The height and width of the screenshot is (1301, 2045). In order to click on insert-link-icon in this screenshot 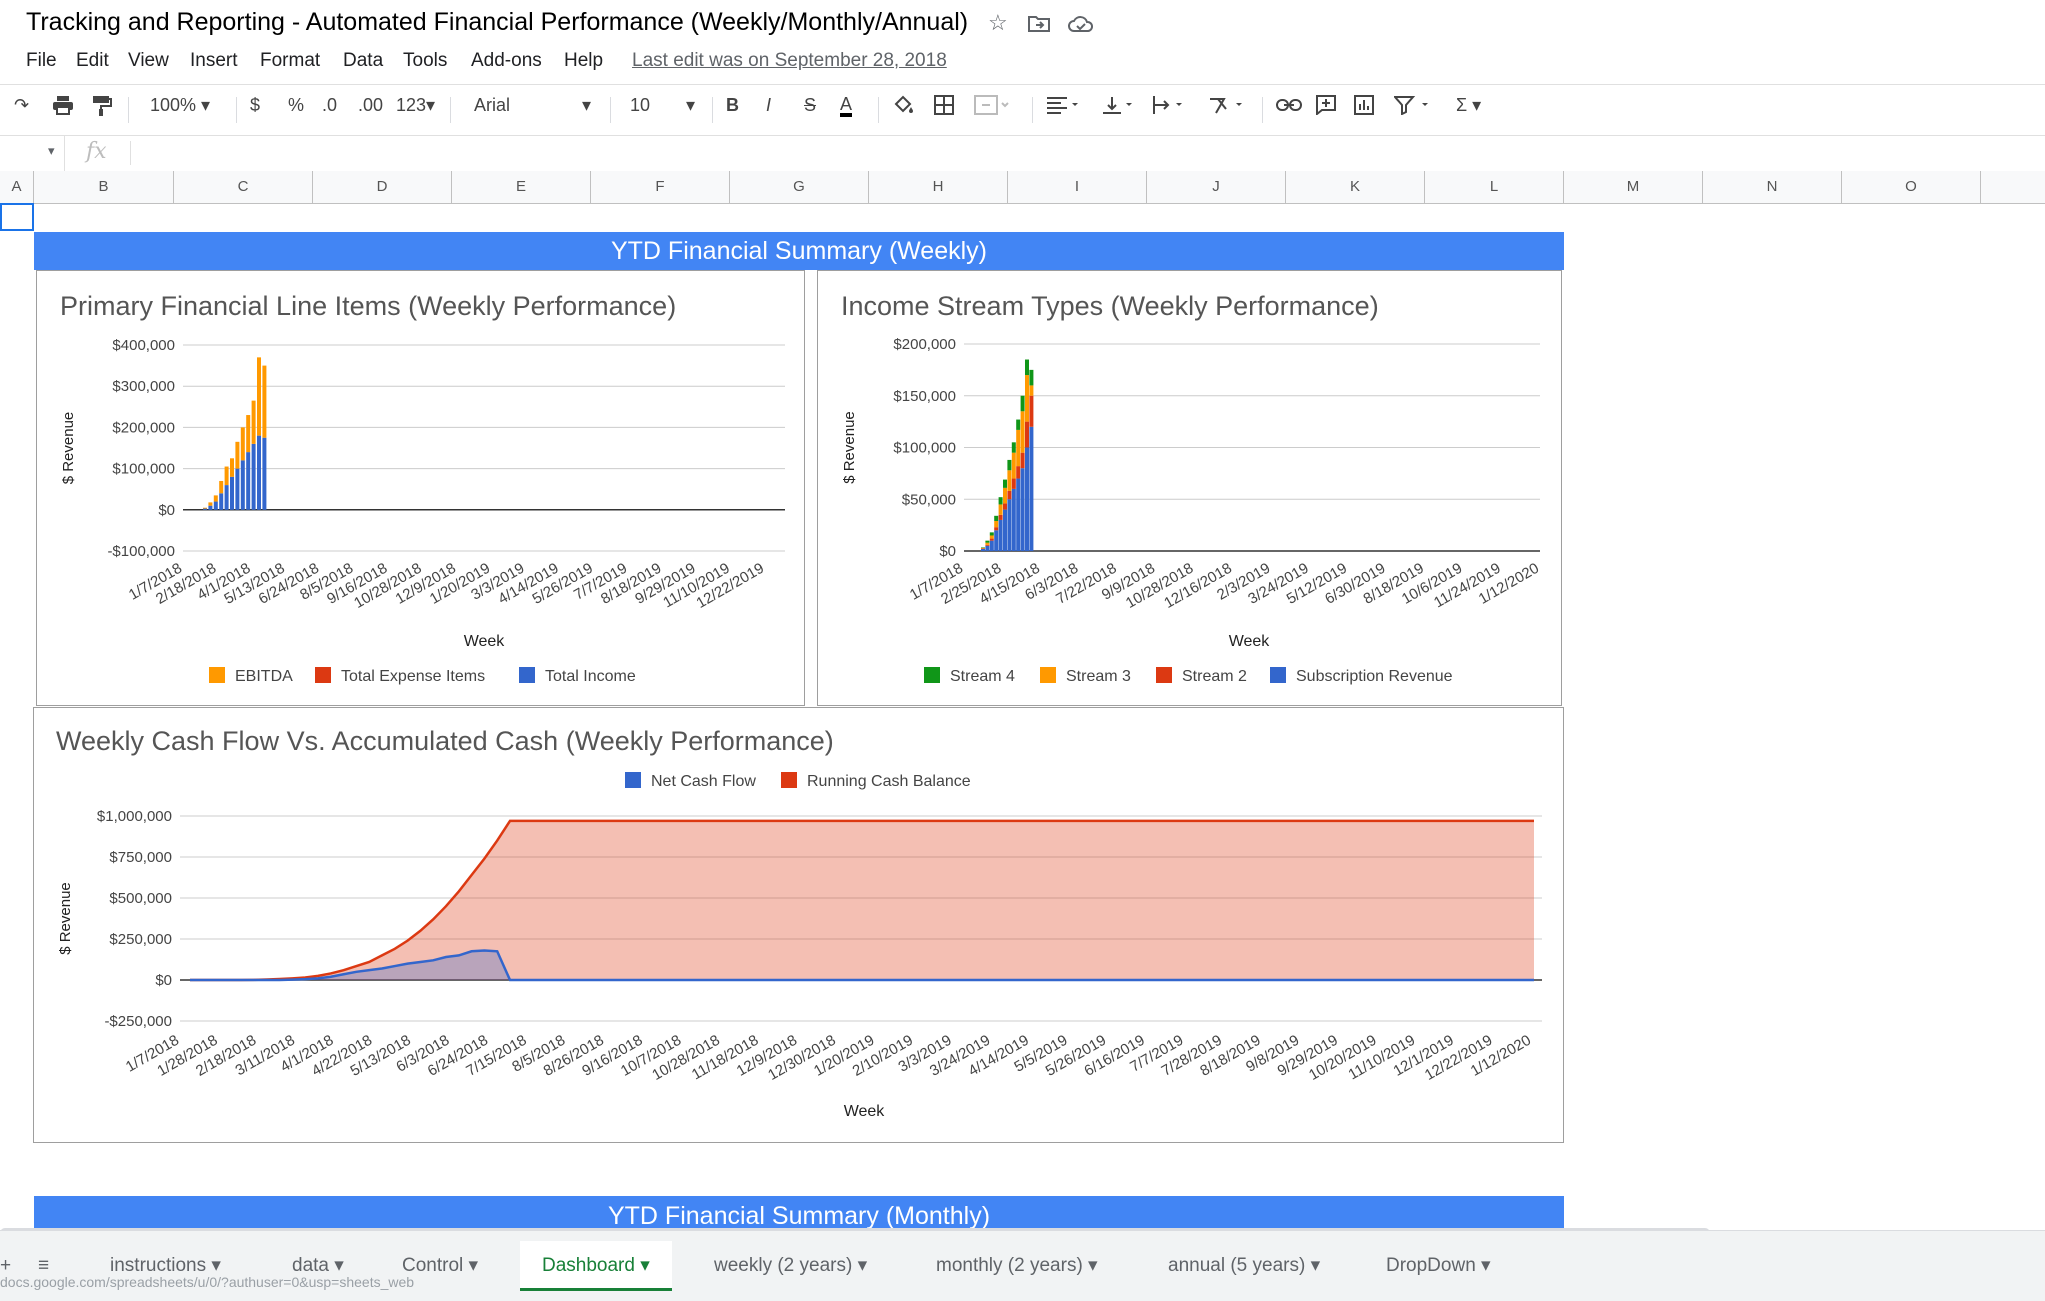, I will do `click(1289, 107)`.